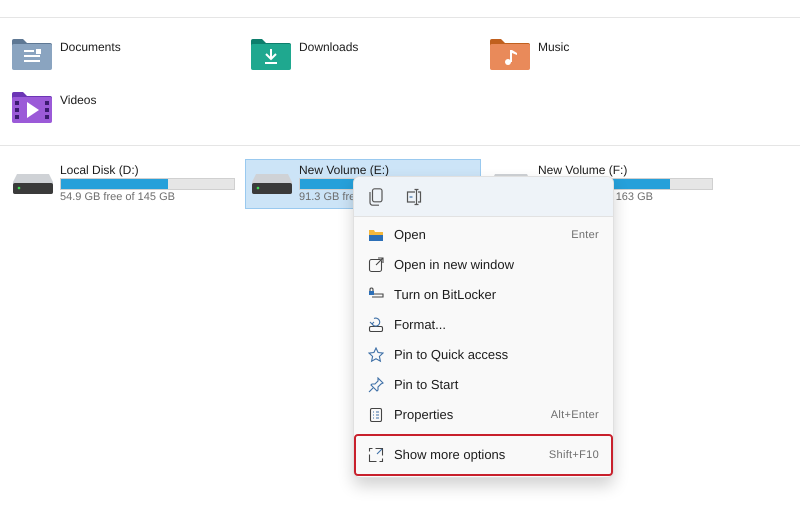 The width and height of the screenshot is (800, 521). Describe the element at coordinates (483, 355) in the screenshot. I see `menu-item: Pin to Quick access` at that location.